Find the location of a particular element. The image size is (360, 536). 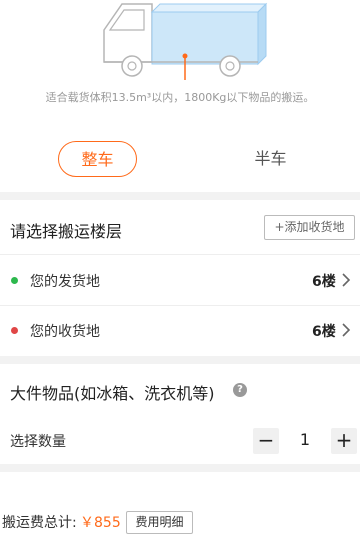

tab-half-truck: 半车 is located at coordinates (270, 159).